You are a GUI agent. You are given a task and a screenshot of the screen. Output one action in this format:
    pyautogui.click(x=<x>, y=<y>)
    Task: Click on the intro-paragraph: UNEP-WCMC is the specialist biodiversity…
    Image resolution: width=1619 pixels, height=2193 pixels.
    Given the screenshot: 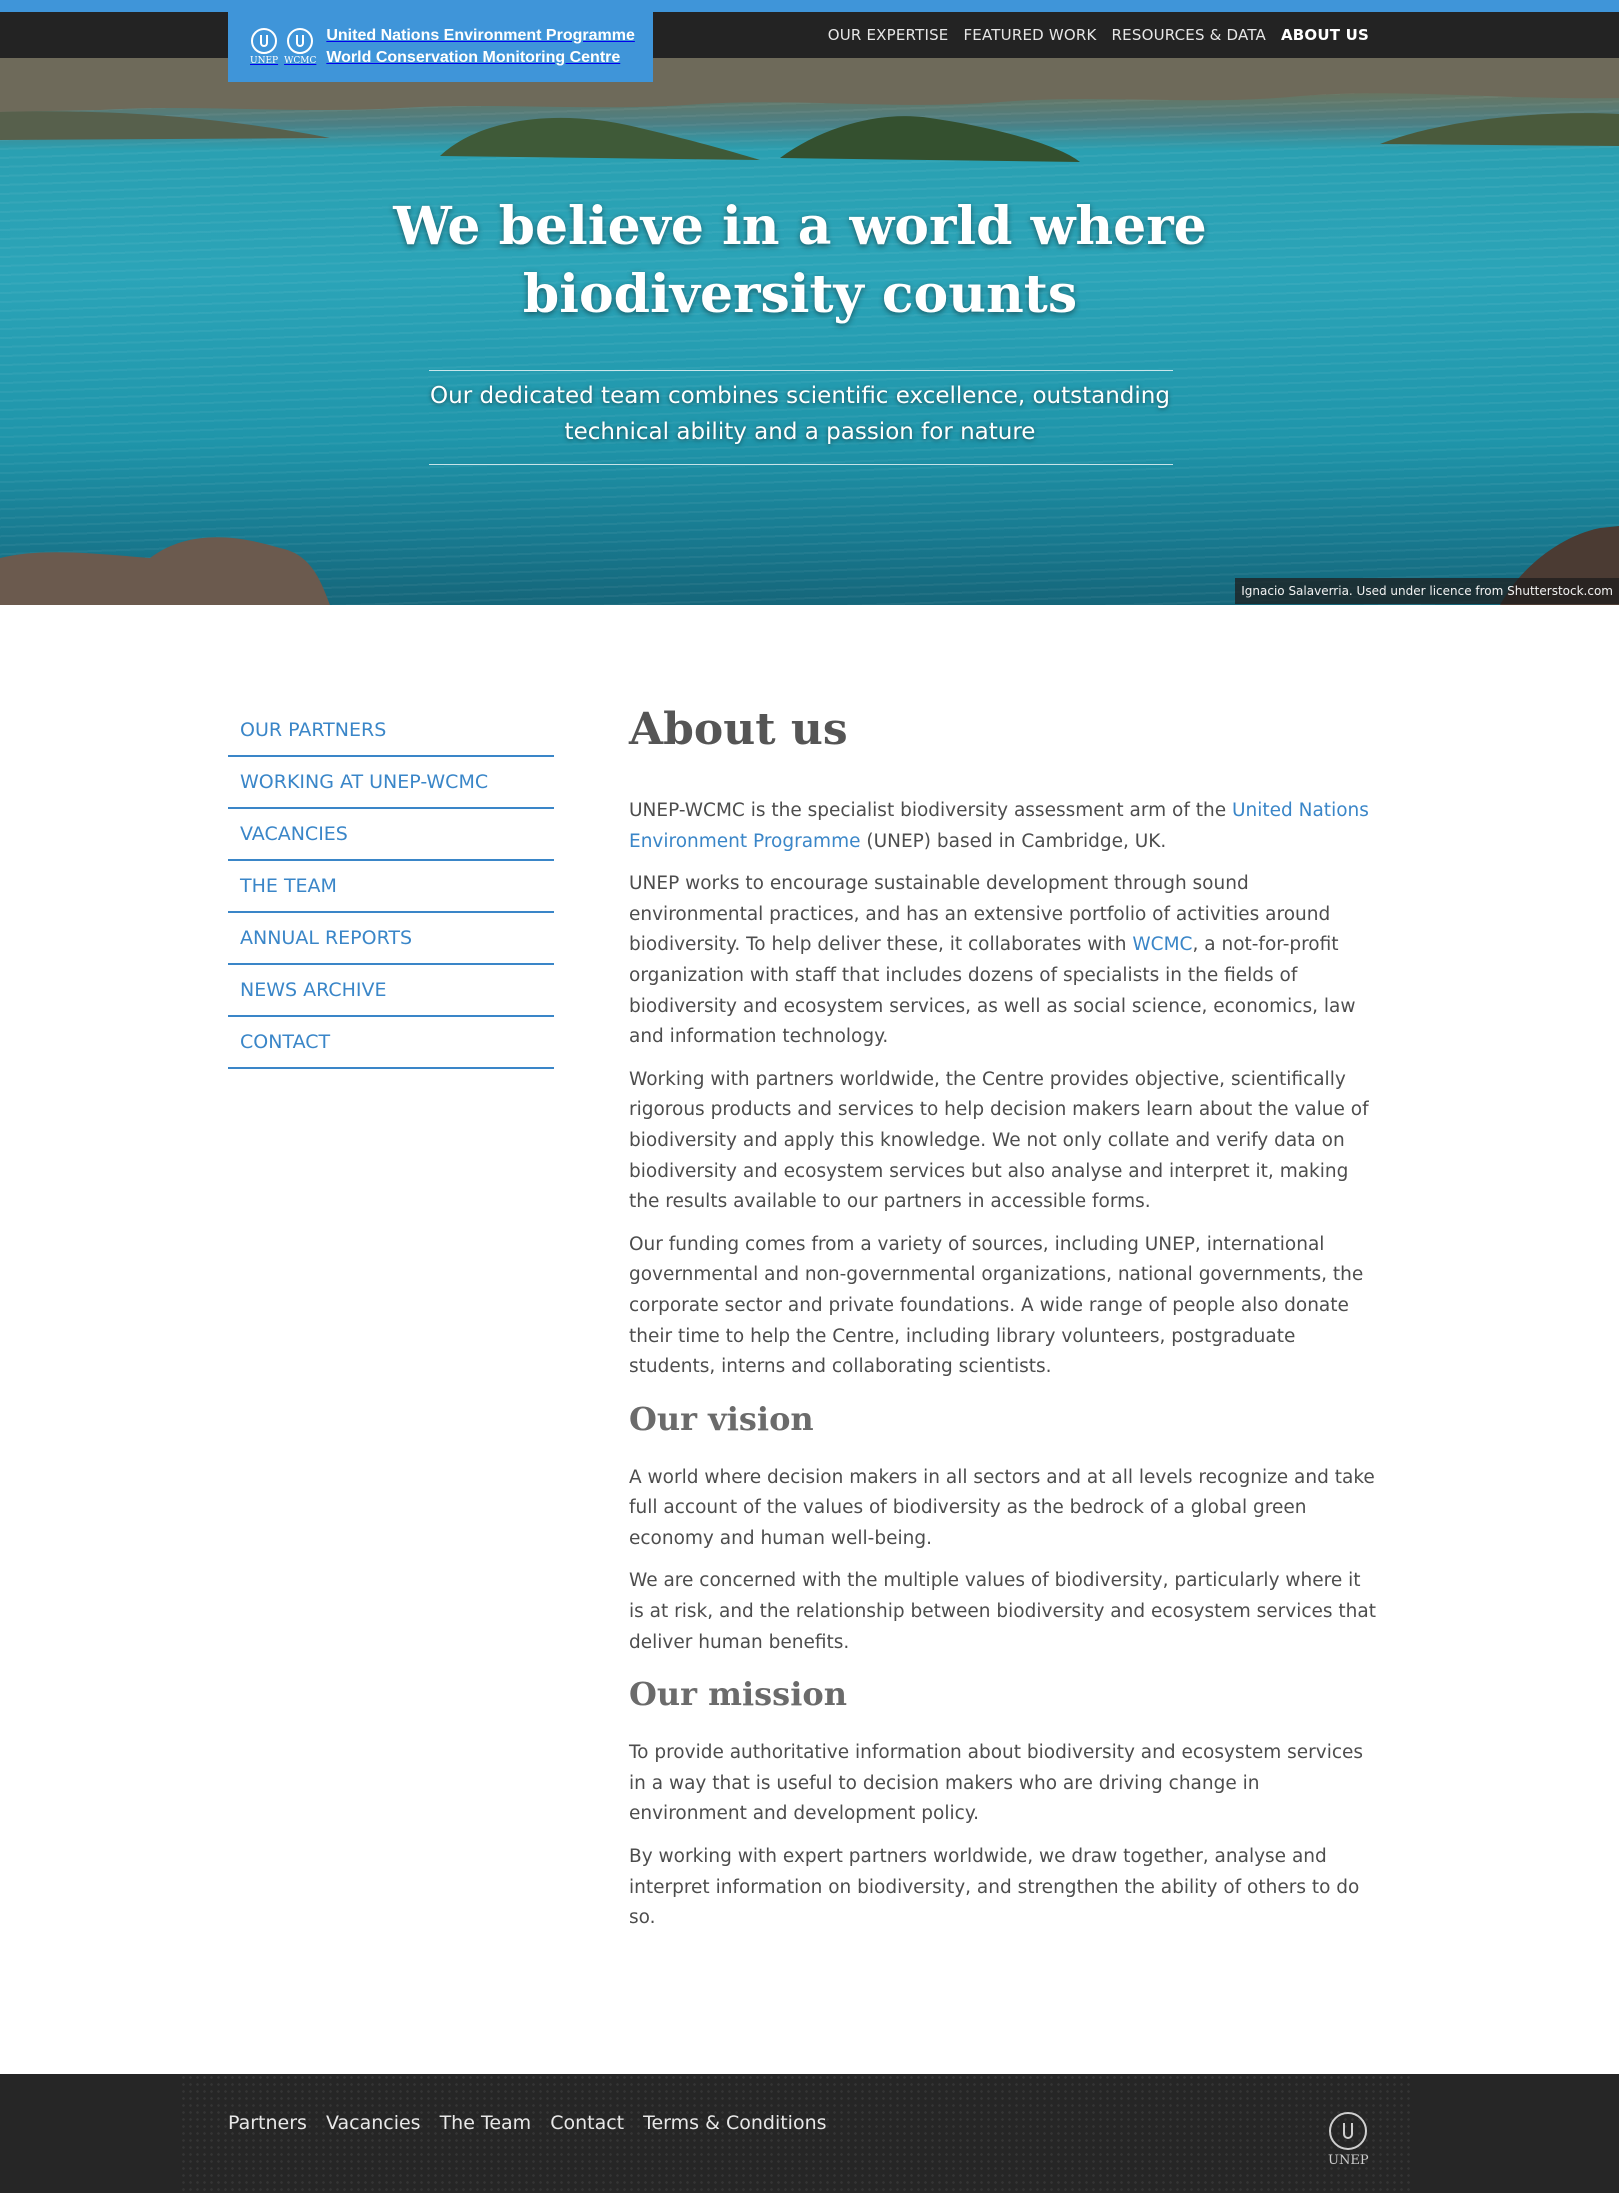 What is the action you would take?
    pyautogui.click(x=1004, y=826)
    